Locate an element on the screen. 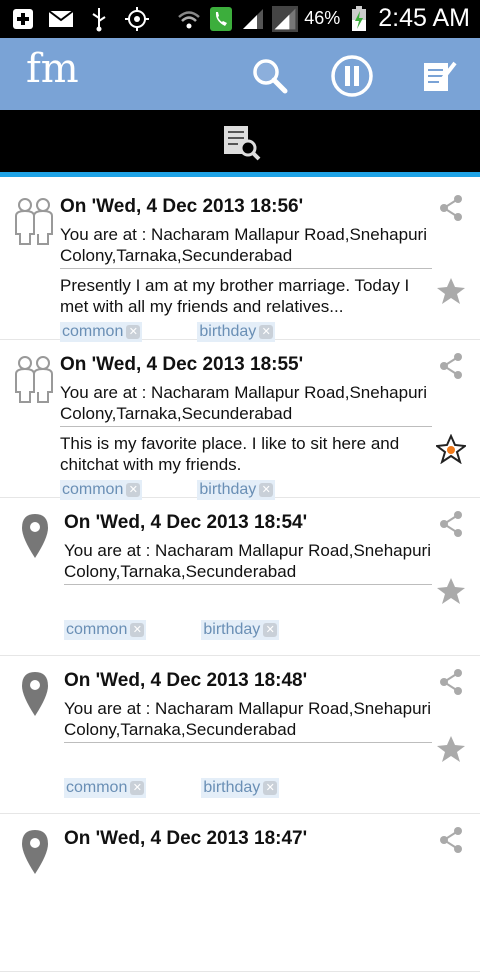  search-button is located at coordinates (270, 76).